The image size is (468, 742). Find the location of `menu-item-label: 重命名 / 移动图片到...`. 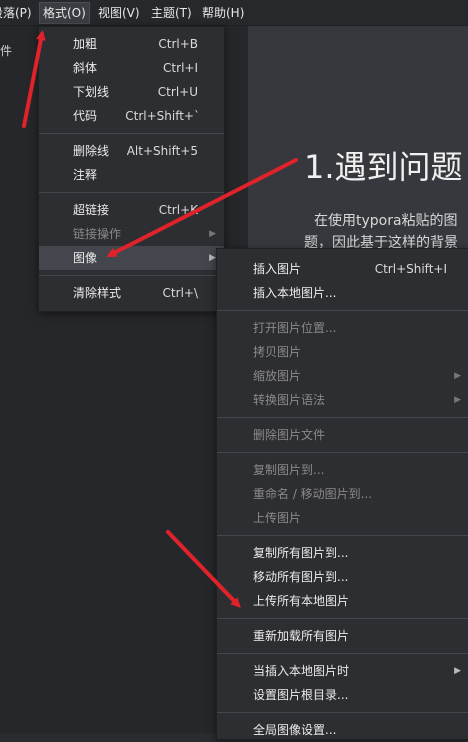

menu-item-label: 重命名 / 移动图片到... is located at coordinates (313, 494).